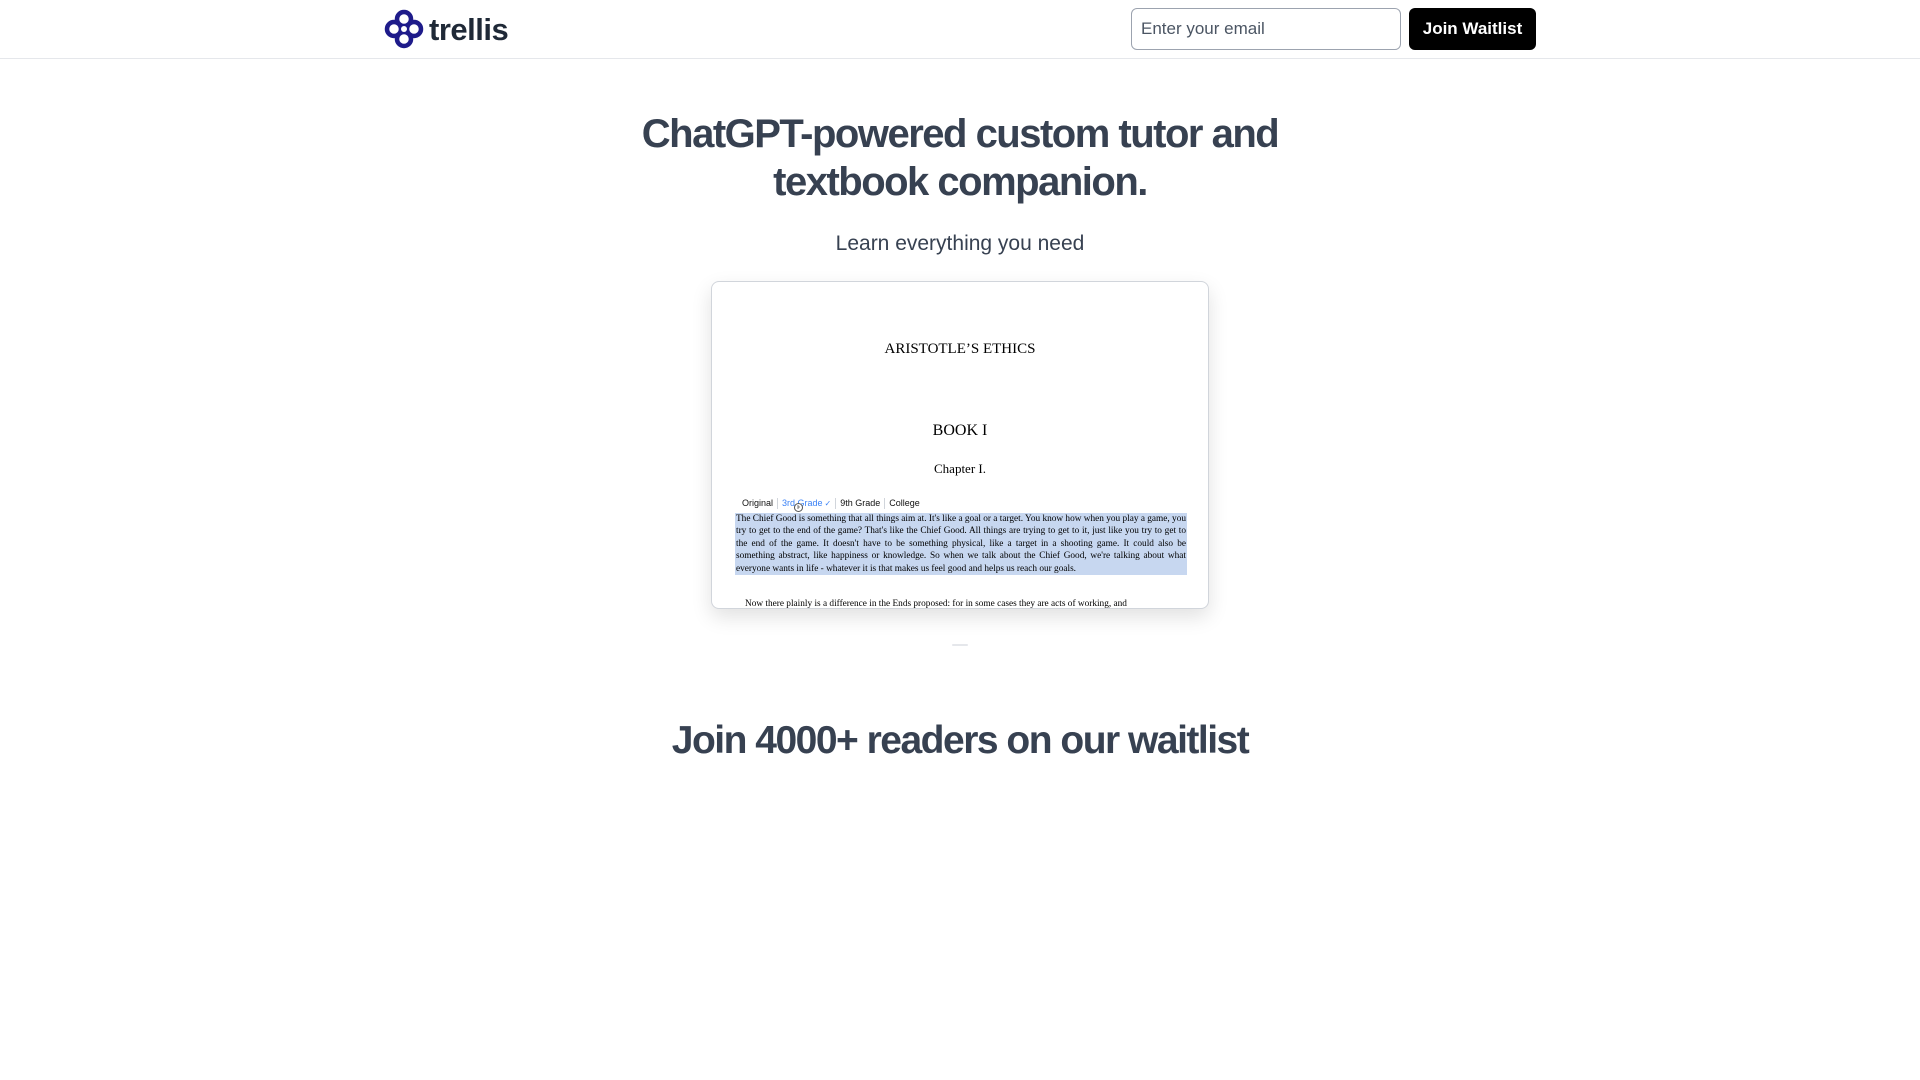 The image size is (1920, 1080). Describe the element at coordinates (960, 243) in the screenshot. I see `hero-subtitle: Learn everything you need` at that location.